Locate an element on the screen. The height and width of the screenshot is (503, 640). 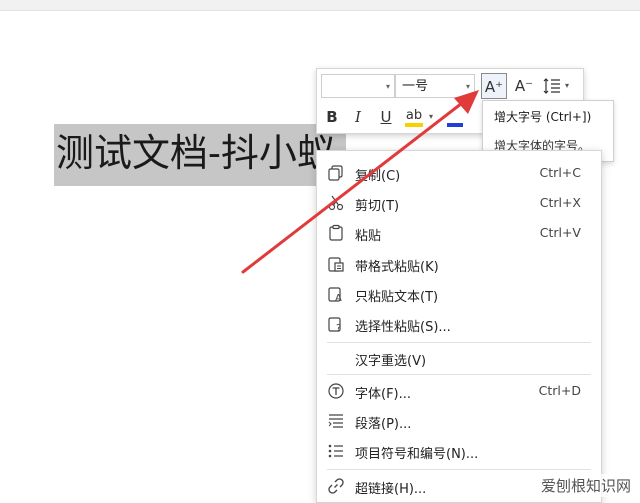
red-annotation-arrow is located at coordinates (360, 182).